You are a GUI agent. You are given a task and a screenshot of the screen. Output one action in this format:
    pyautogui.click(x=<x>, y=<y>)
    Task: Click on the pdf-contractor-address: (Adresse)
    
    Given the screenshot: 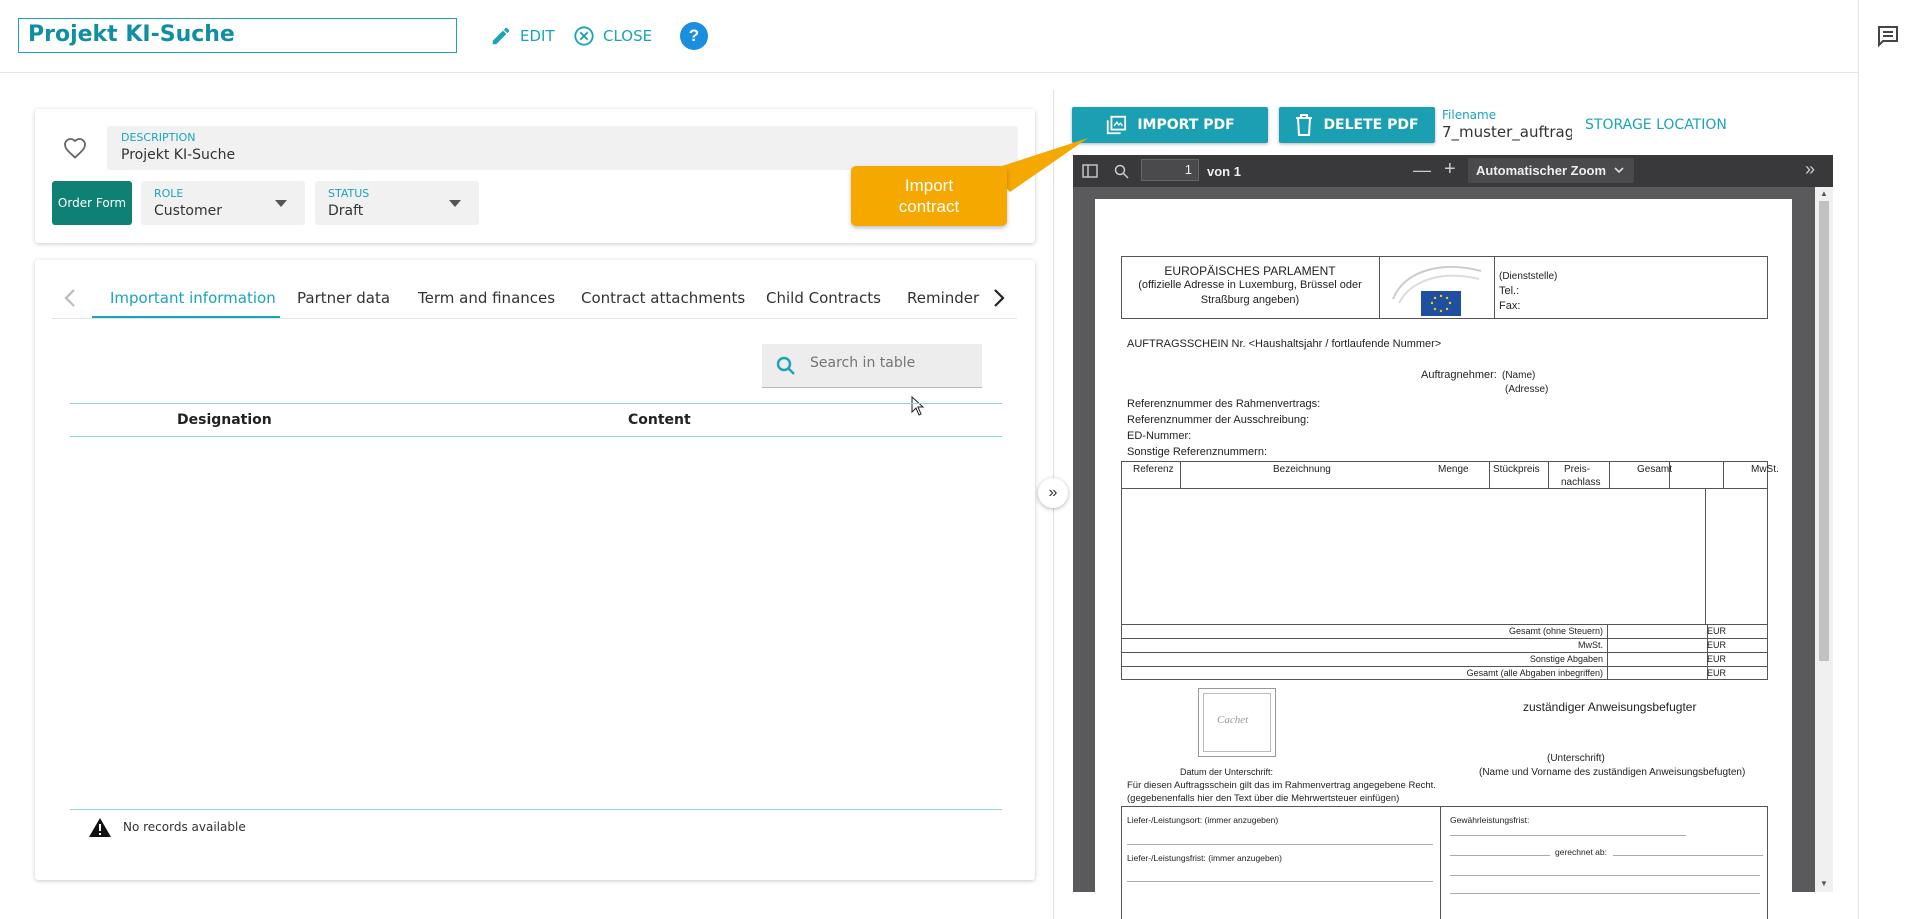 What is the action you would take?
    pyautogui.click(x=1527, y=389)
    